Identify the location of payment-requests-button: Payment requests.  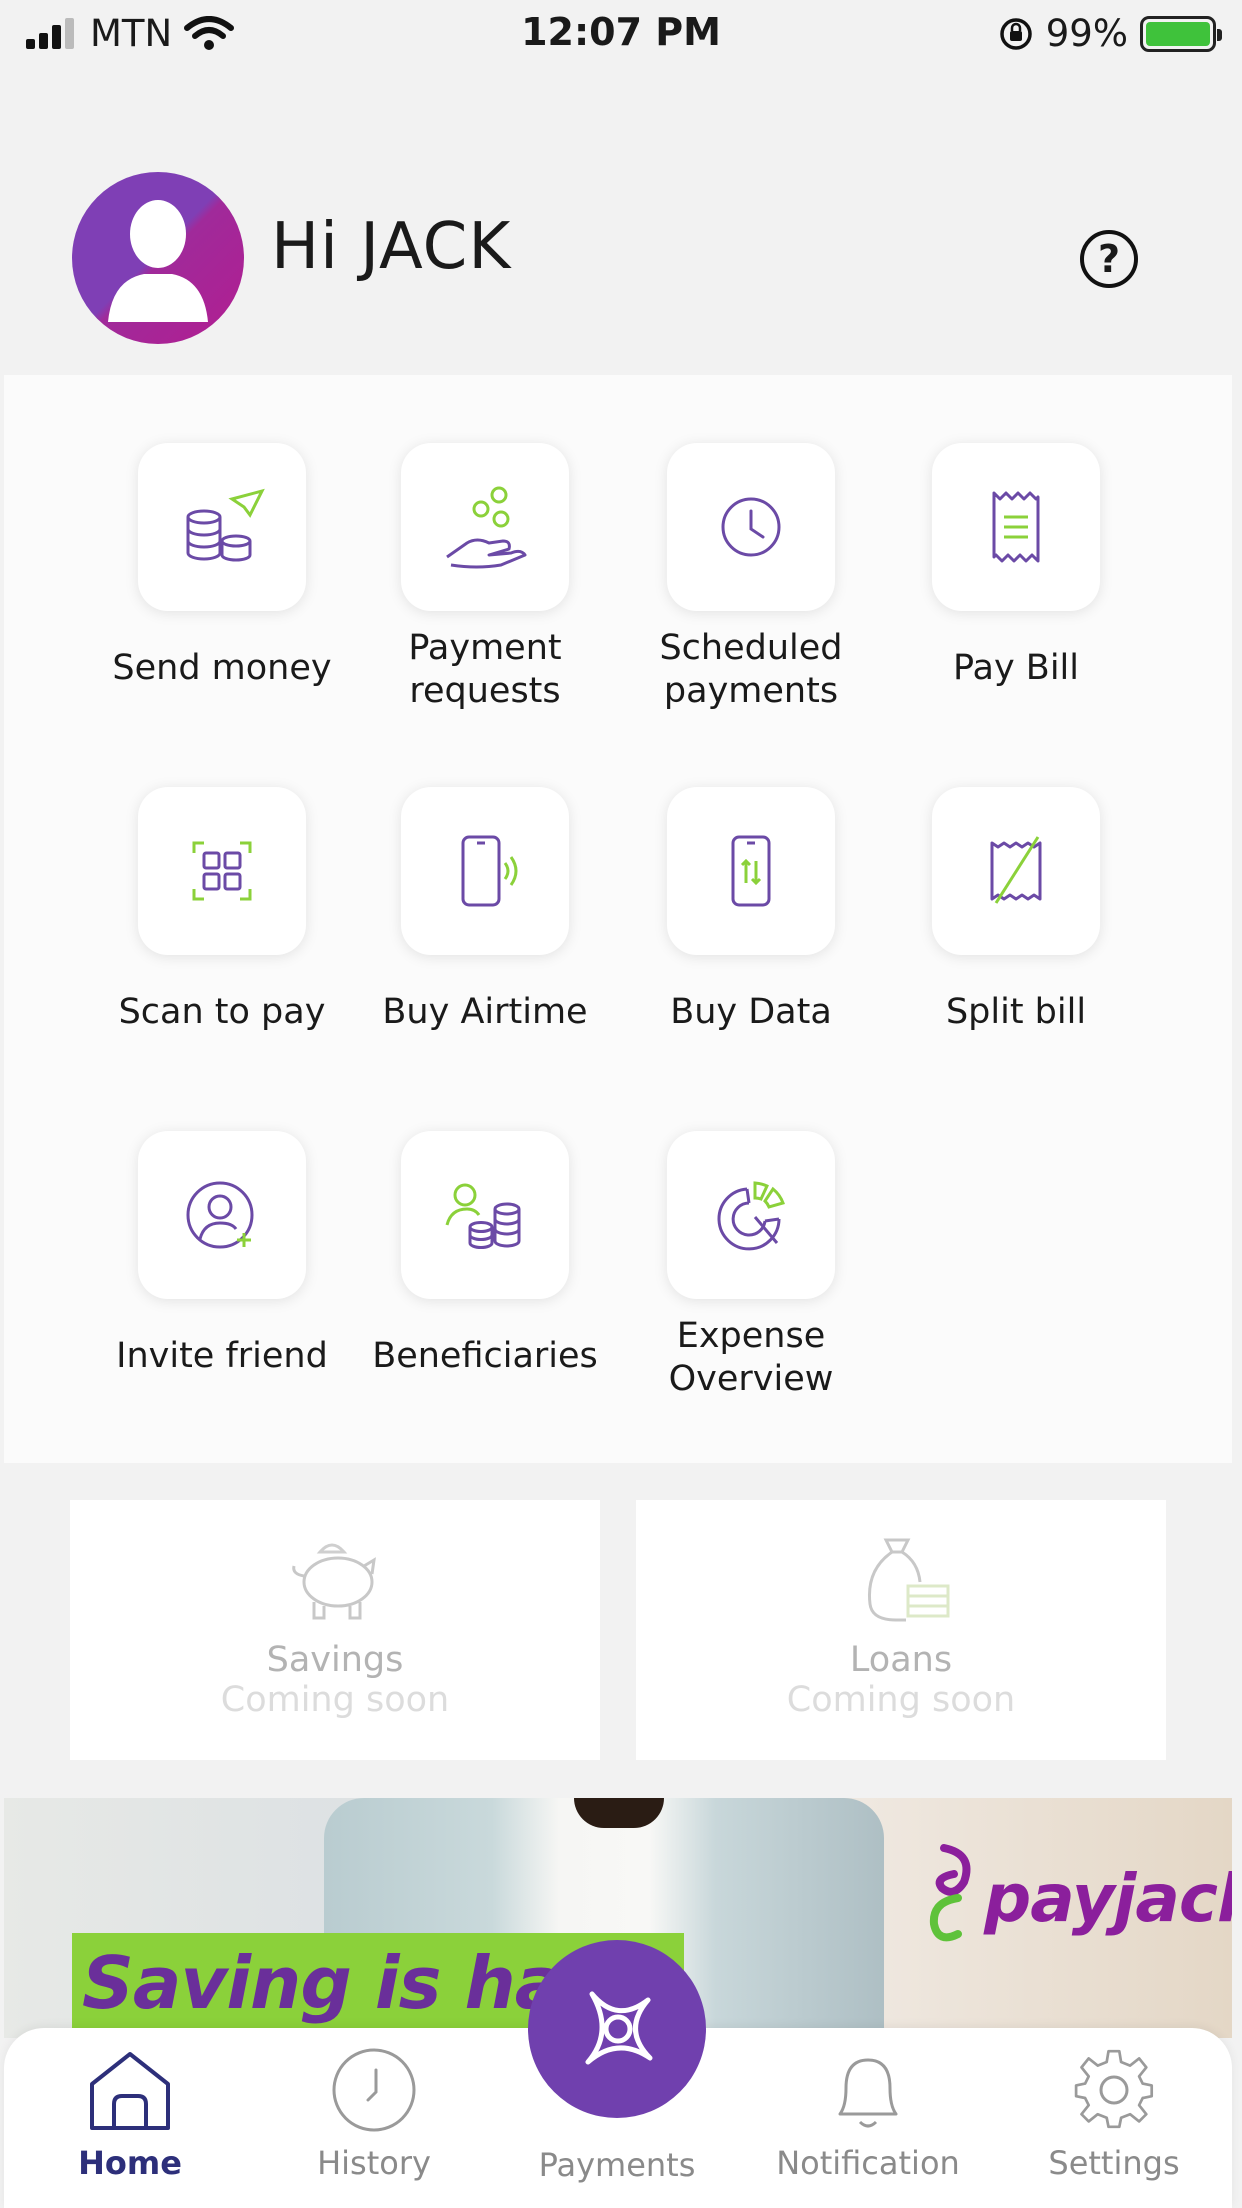
(485, 578).